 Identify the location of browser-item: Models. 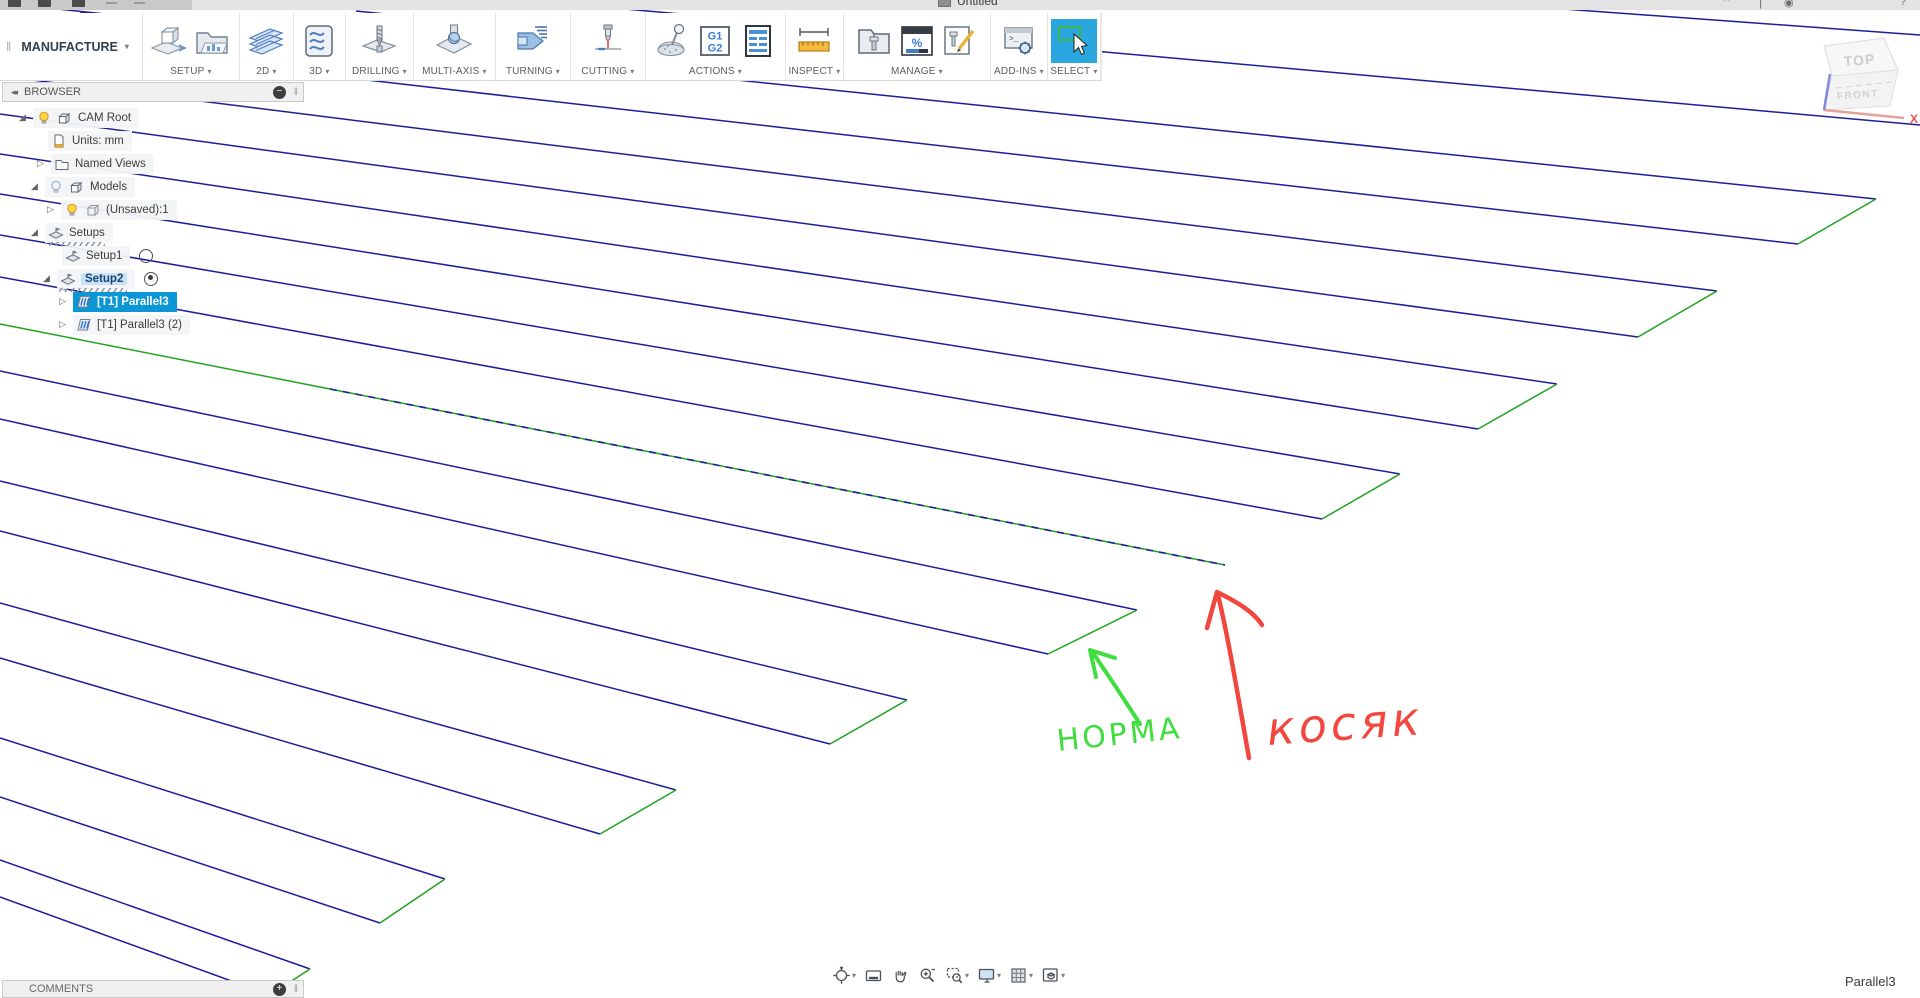
(90, 186).